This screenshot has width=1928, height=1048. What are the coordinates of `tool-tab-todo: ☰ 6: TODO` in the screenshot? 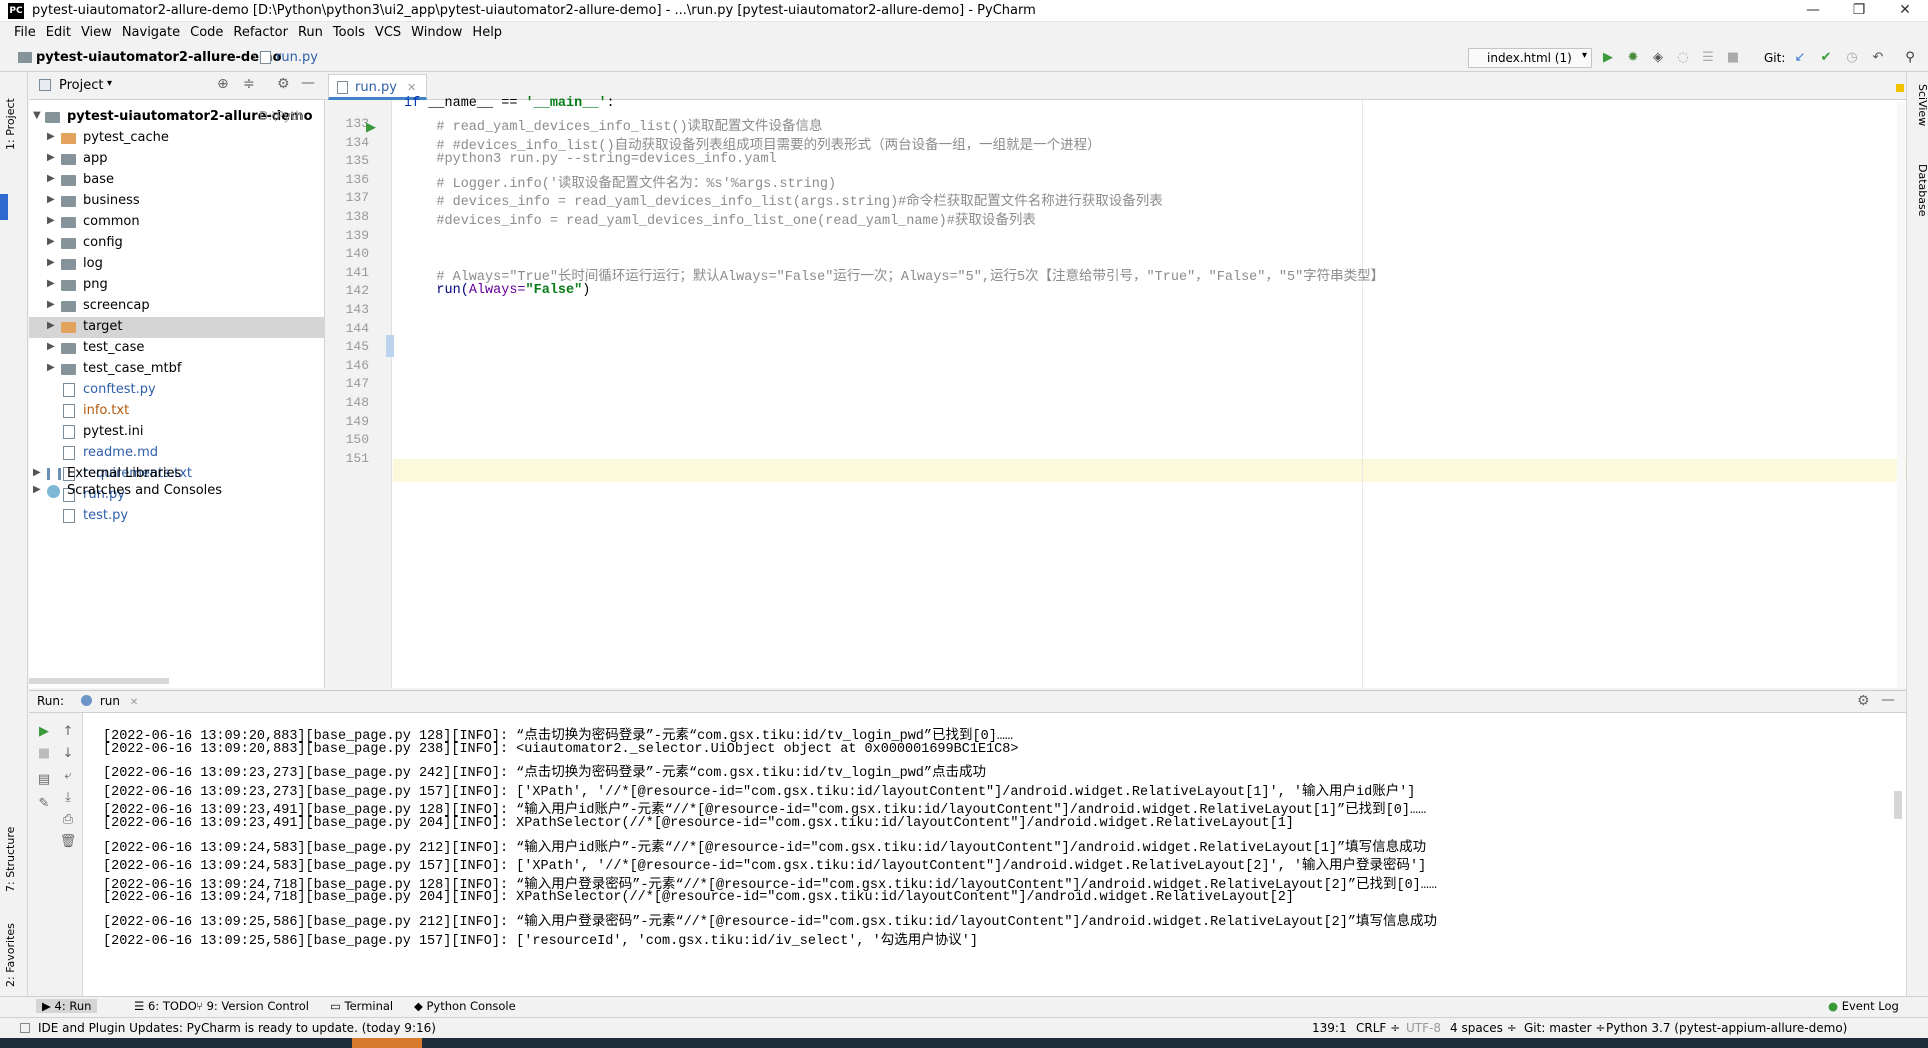 It's located at (165, 1006).